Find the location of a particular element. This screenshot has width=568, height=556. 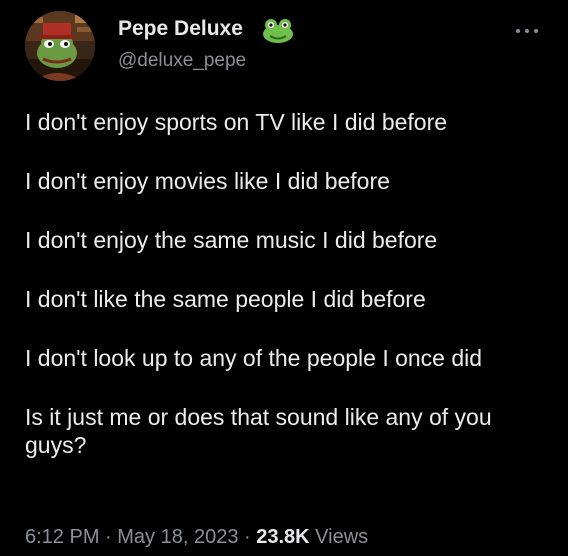

author-handle: @deluxe_pepe is located at coordinates (182, 61).